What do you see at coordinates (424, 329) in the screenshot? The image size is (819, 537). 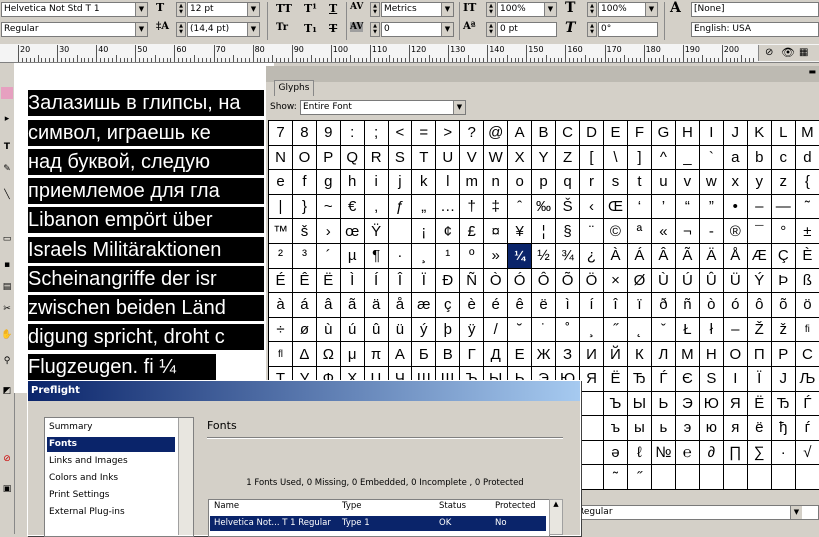 I see `glyph-cell: ý` at bounding box center [424, 329].